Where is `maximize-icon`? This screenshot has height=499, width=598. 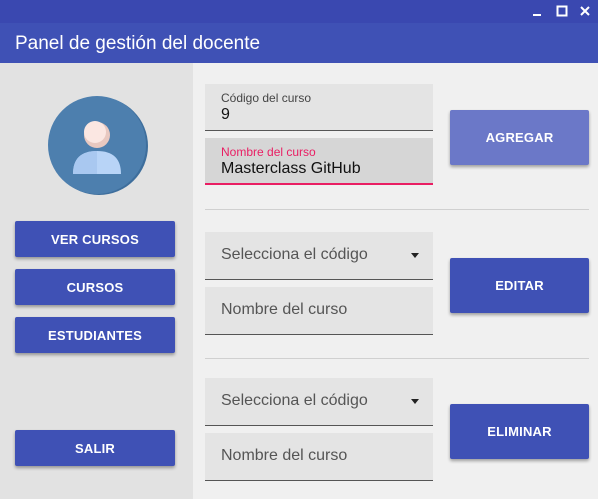
maximize-icon is located at coordinates (562, 11).